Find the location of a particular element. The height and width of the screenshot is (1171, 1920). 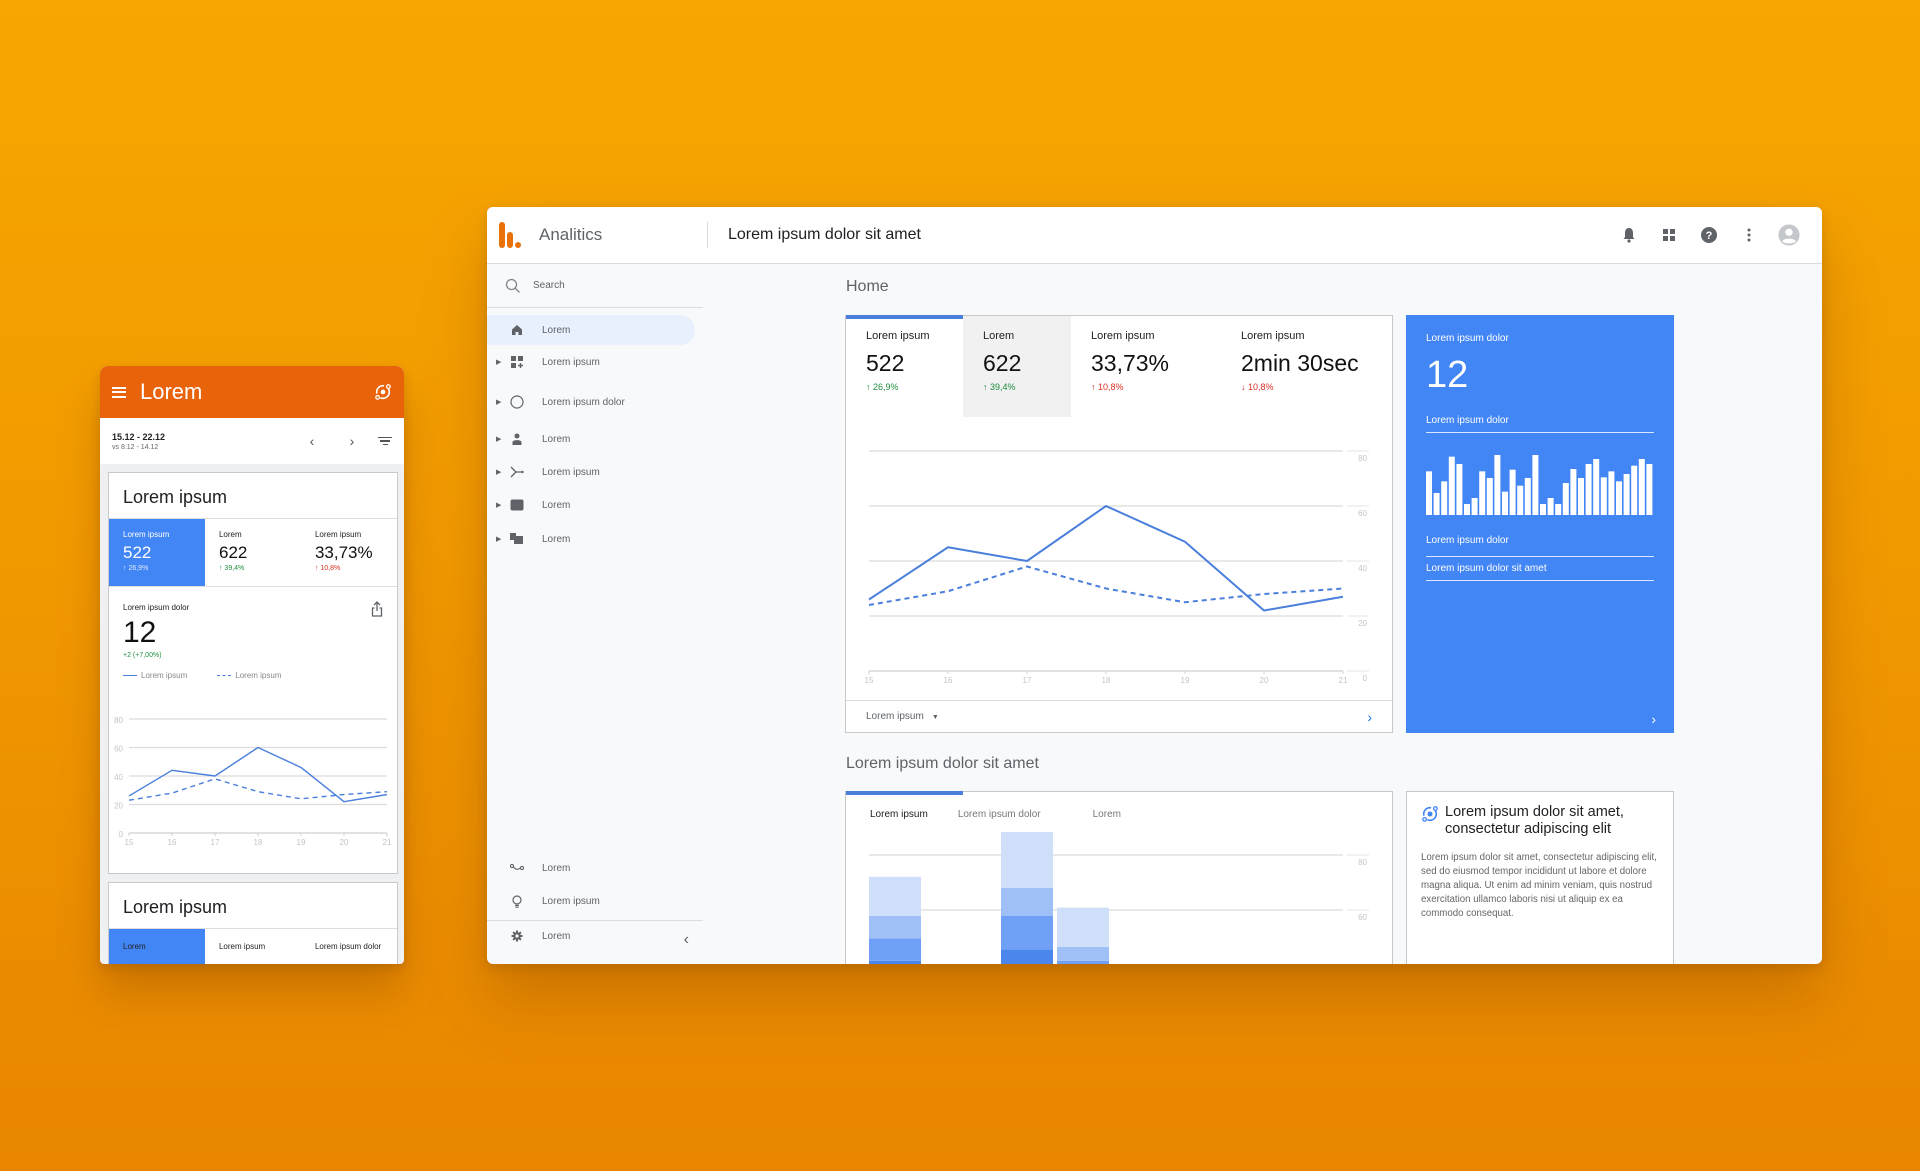

mobile-app-title: Lorem is located at coordinates (171, 391).